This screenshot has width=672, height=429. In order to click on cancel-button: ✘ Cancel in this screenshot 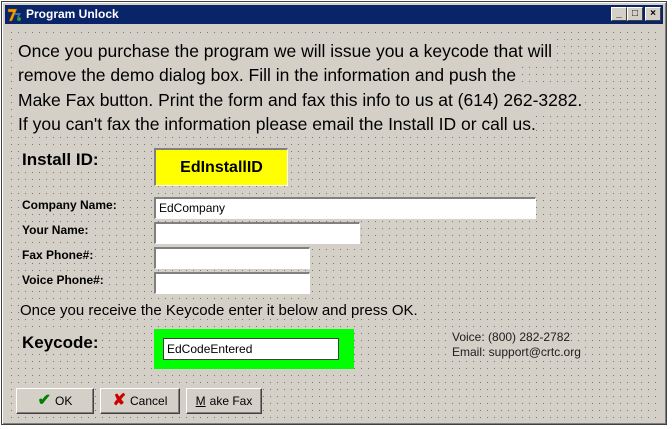, I will do `click(140, 401)`.